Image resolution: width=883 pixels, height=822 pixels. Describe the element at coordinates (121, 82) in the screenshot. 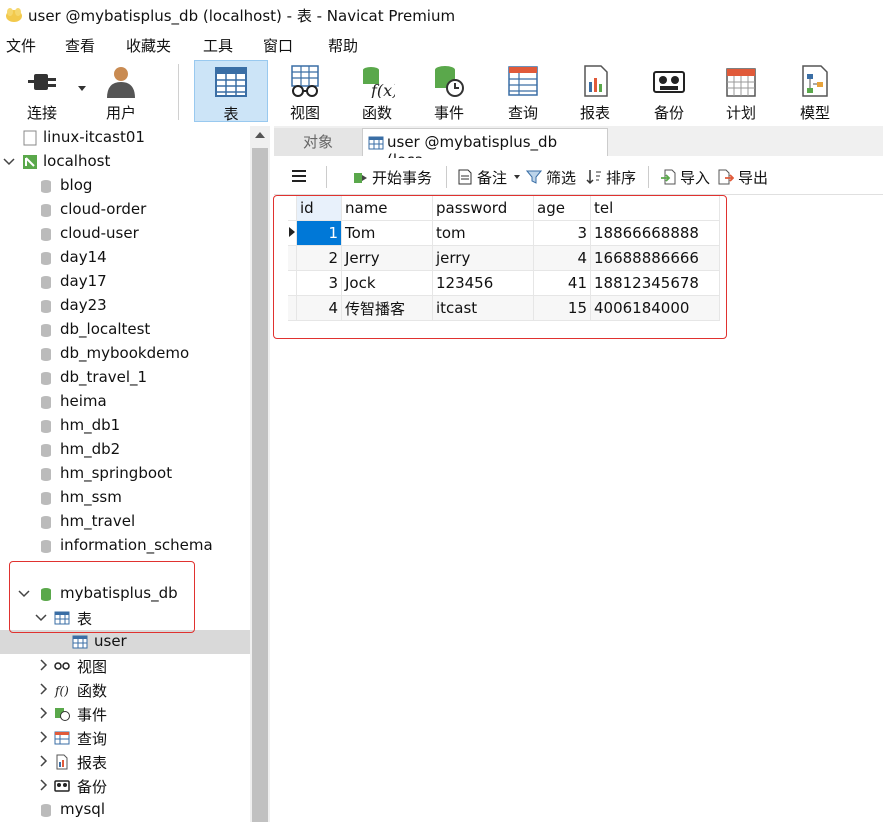

I see `user-icon` at that location.